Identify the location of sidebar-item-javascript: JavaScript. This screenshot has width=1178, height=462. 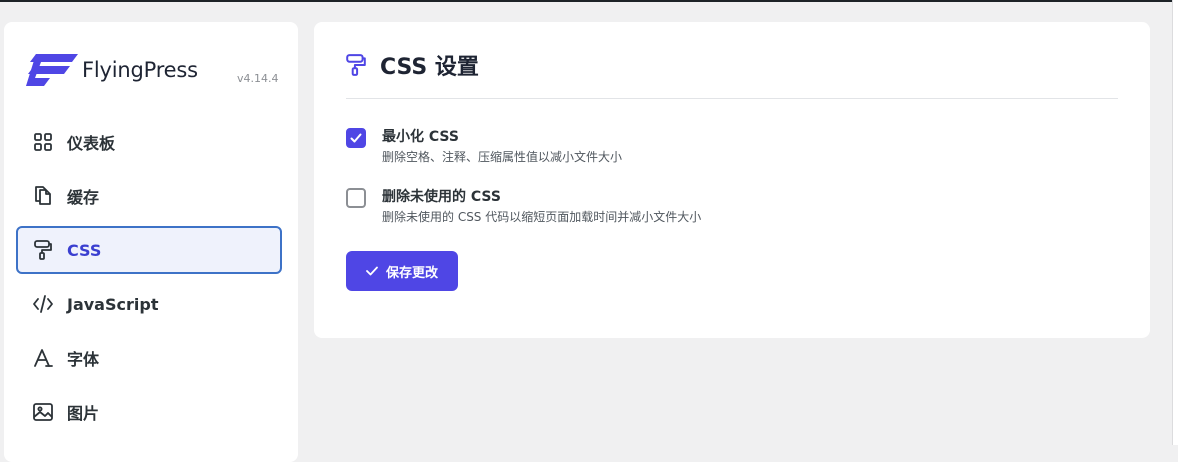
(149, 304).